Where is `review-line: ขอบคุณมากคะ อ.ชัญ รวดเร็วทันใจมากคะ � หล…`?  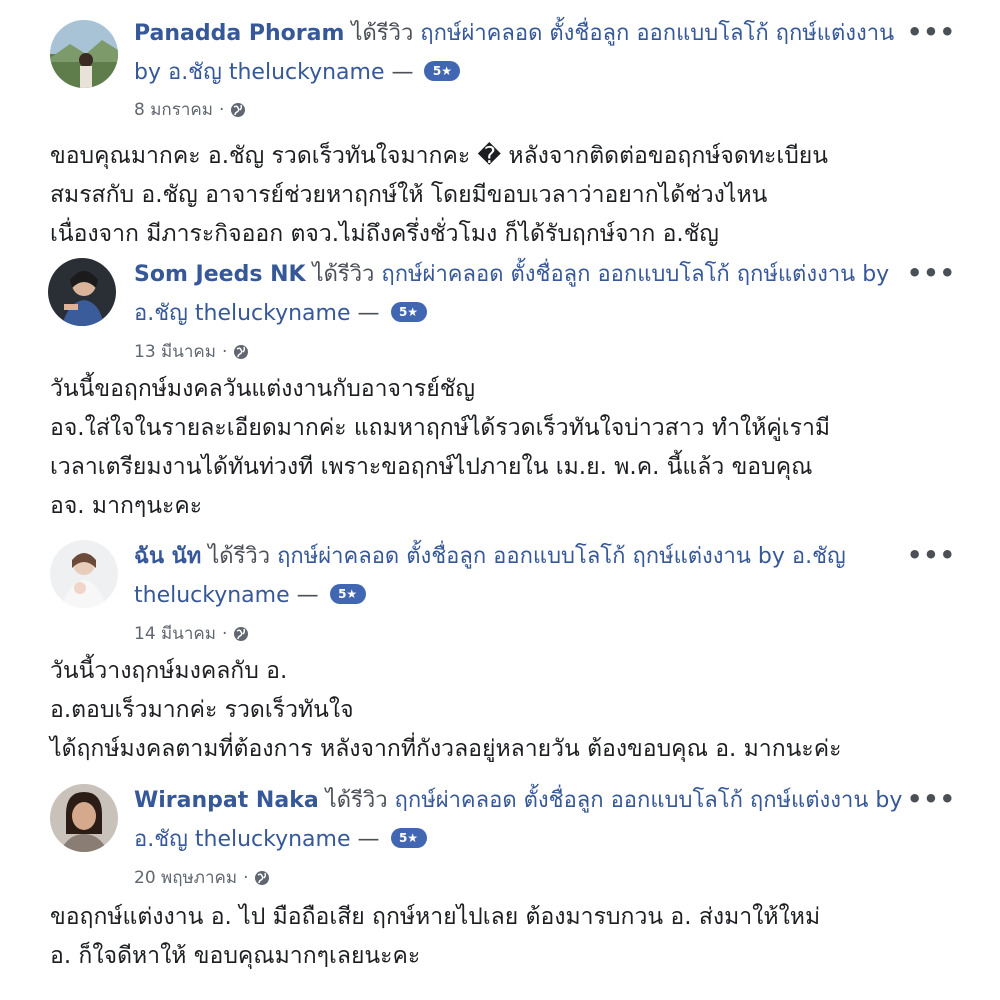
review-line: ขอบคุณมากคะ อ.ชัญ รวดเร็วทันใจมากคะ � หล… is located at coordinates (439, 156).